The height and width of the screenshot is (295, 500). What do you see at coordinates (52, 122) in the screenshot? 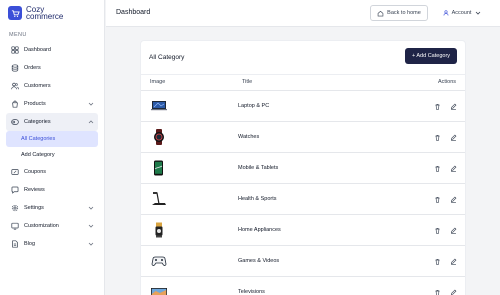
I see `sidebar-item-categories: Categories` at bounding box center [52, 122].